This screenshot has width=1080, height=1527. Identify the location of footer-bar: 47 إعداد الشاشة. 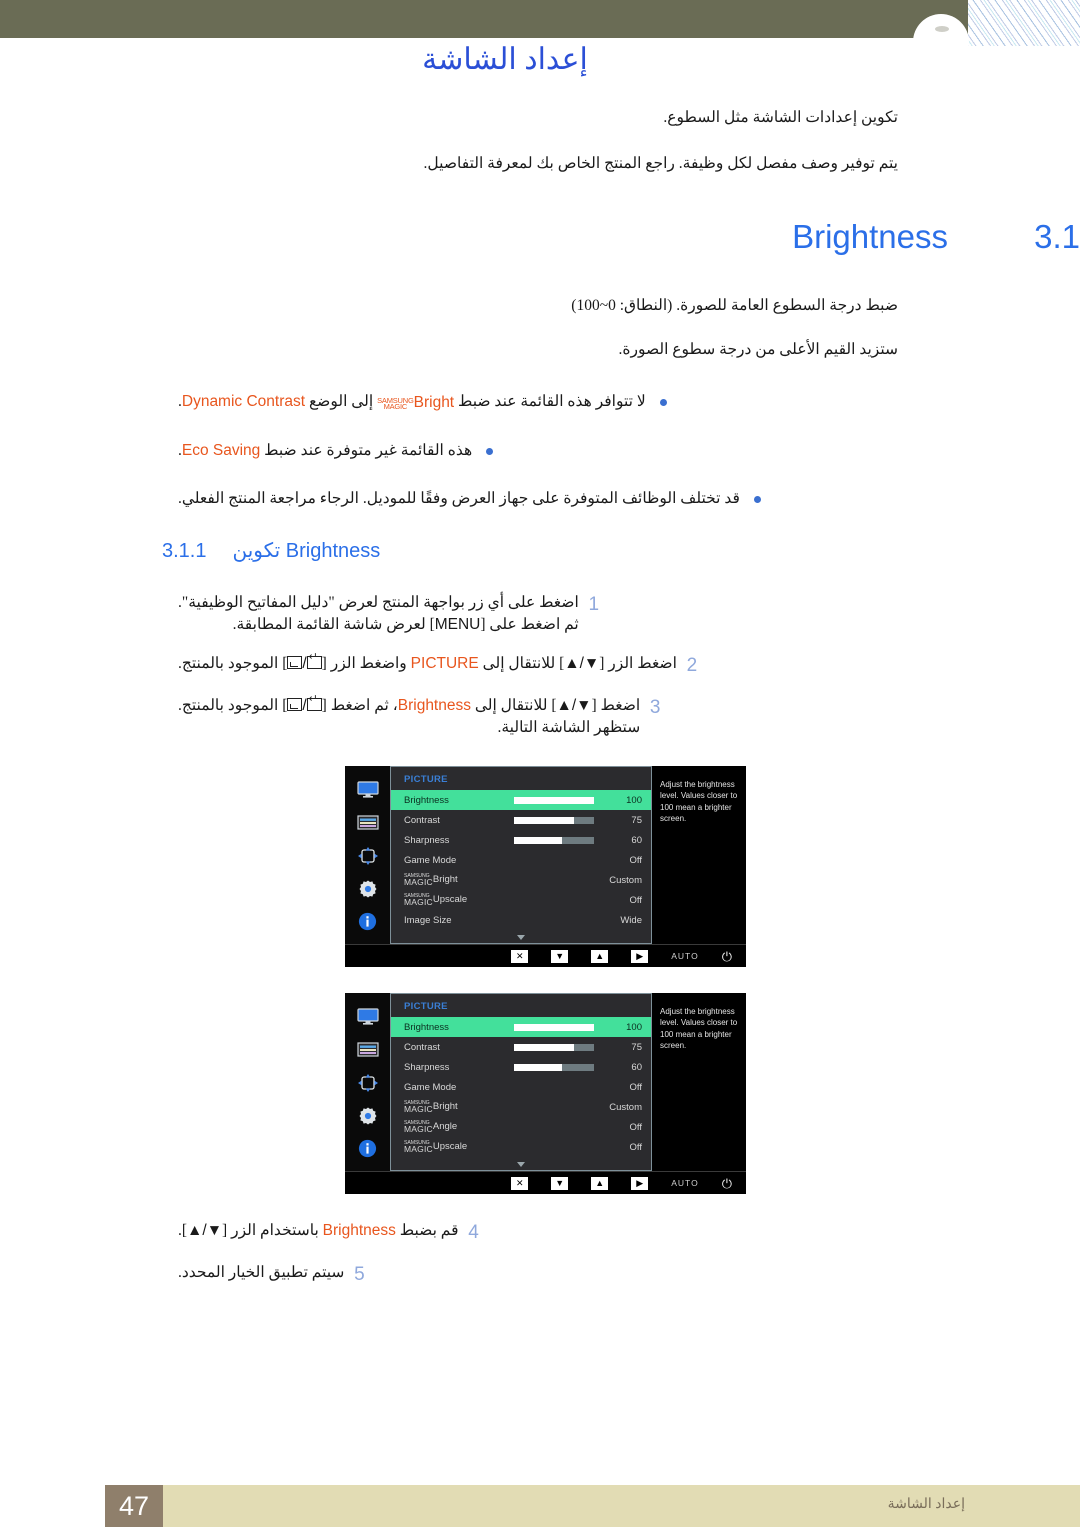
(592, 1506).